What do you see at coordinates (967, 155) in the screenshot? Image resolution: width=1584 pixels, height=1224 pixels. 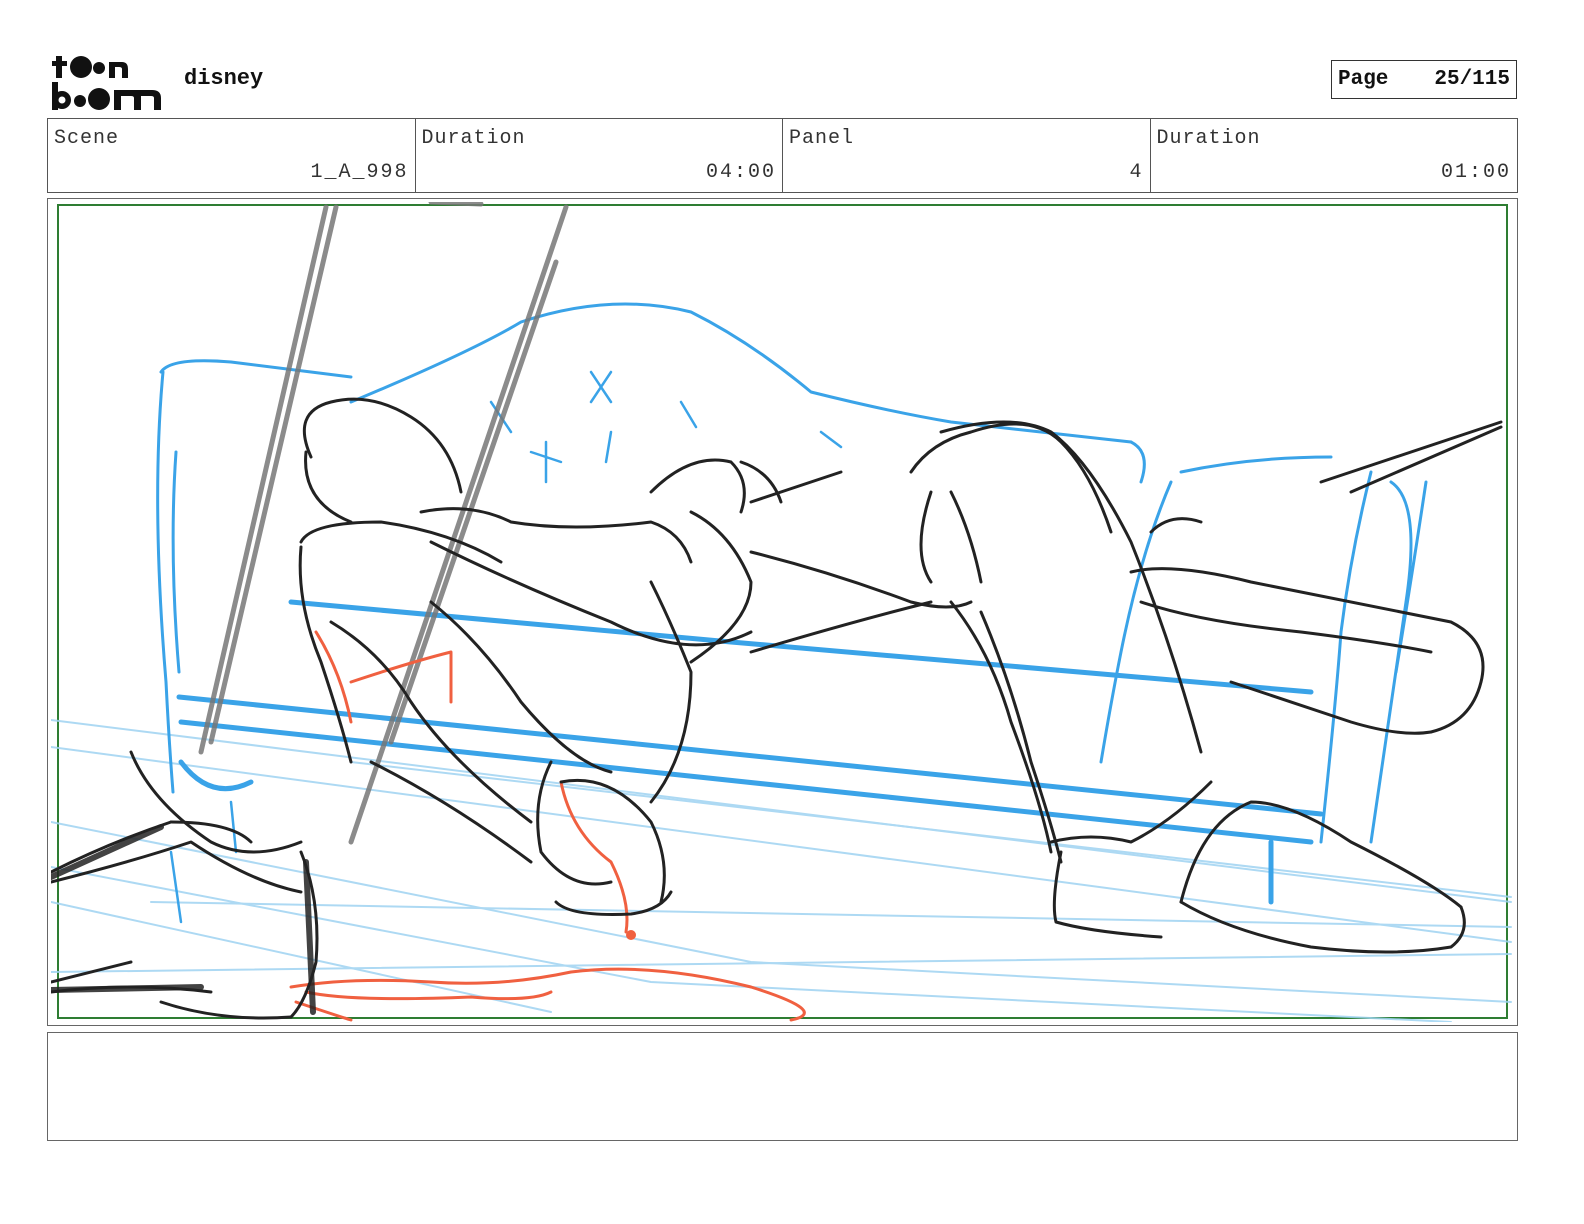 I see `panel-cell: Panel 4` at bounding box center [967, 155].